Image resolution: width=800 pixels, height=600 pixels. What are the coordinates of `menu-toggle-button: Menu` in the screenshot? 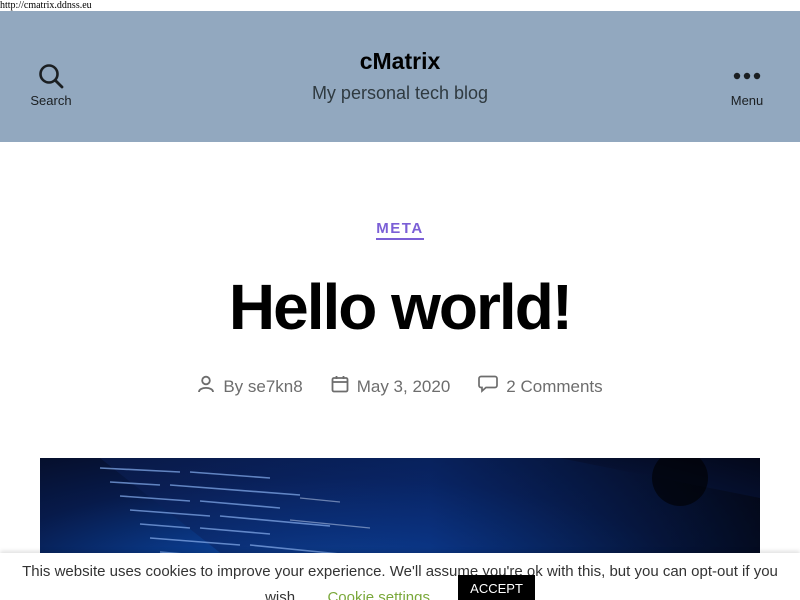 It's located at (747, 85).